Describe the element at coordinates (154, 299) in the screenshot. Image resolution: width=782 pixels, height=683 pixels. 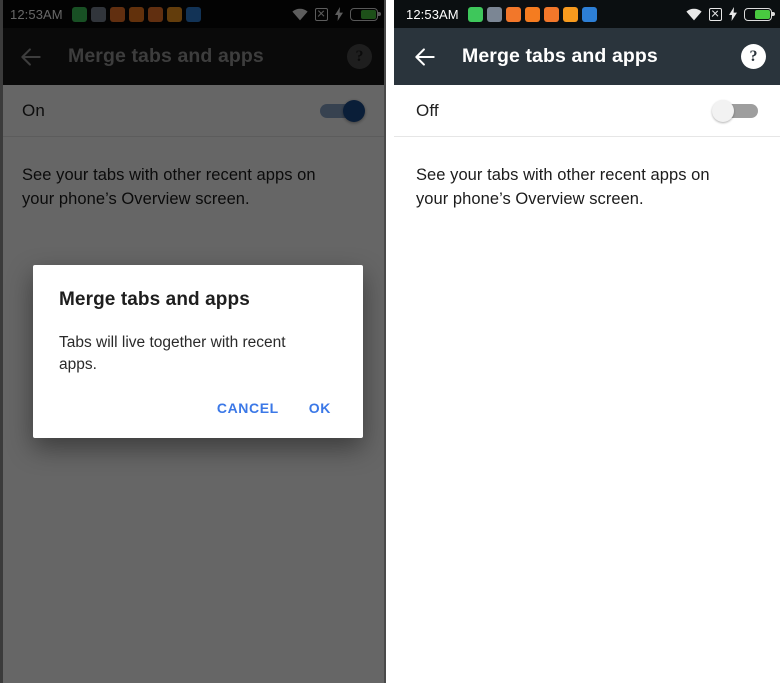
I see `dialog-title: Merge tabs and apps` at that location.